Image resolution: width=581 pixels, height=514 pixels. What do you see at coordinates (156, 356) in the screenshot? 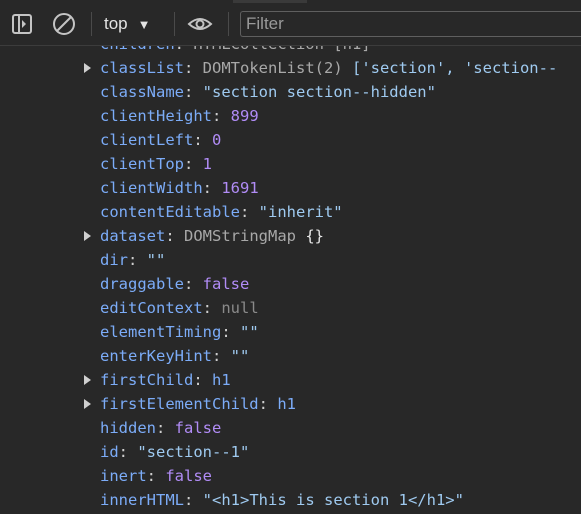
I see `property-key: enterKeyHint` at bounding box center [156, 356].